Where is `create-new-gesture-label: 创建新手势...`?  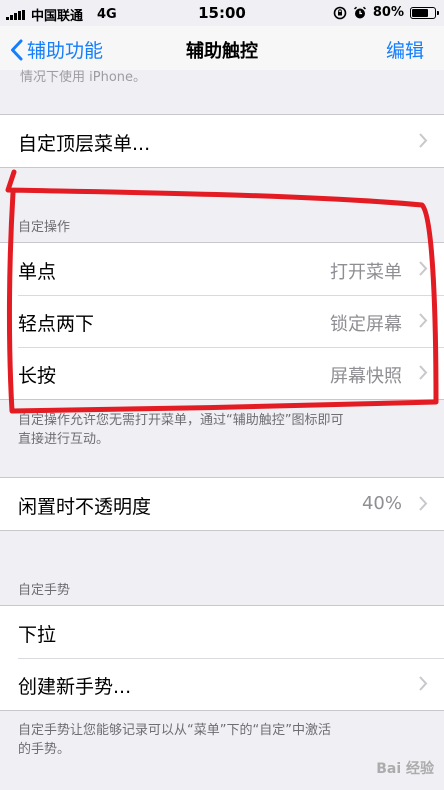 create-new-gesture-label: 创建新手势... is located at coordinates (75, 687).